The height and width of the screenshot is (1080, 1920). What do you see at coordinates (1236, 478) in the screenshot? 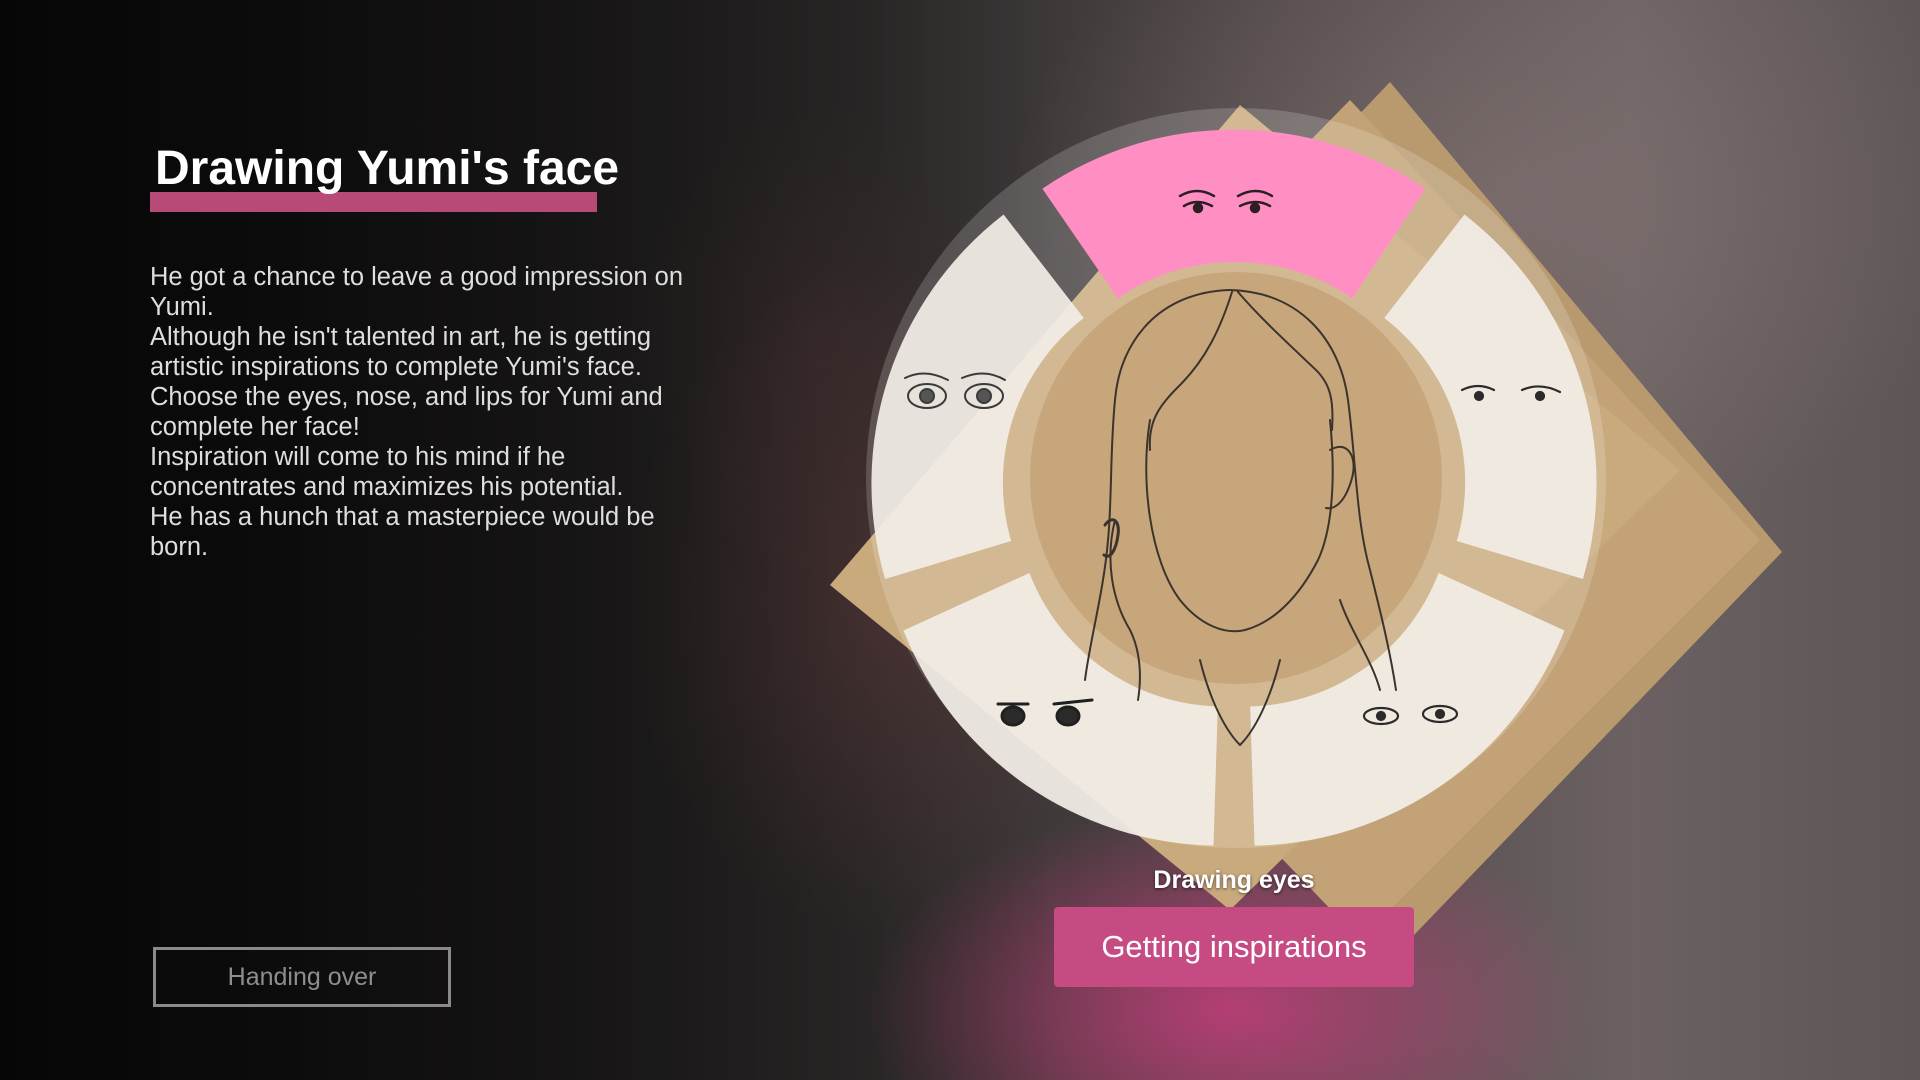
I see `center-paper` at bounding box center [1236, 478].